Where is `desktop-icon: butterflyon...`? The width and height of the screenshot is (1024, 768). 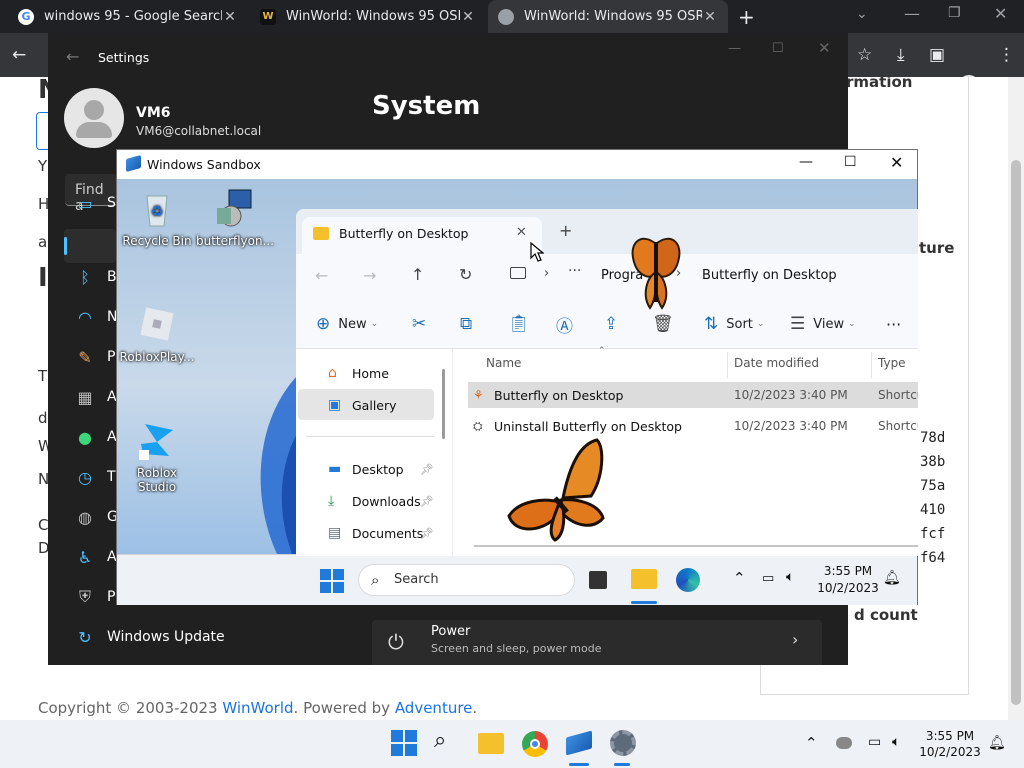 desktop-icon: butterflyon... is located at coordinates (235, 218).